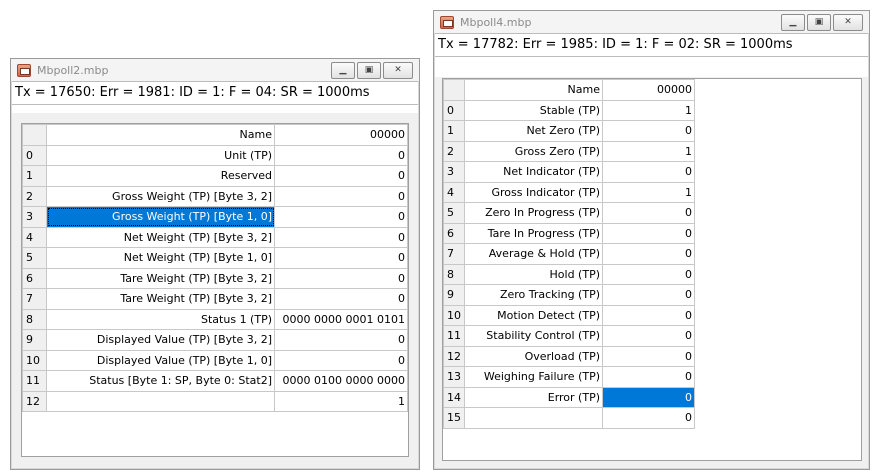 The image size is (875, 475). Describe the element at coordinates (160, 176) in the screenshot. I see `register-name-cell: Reserved` at that location.